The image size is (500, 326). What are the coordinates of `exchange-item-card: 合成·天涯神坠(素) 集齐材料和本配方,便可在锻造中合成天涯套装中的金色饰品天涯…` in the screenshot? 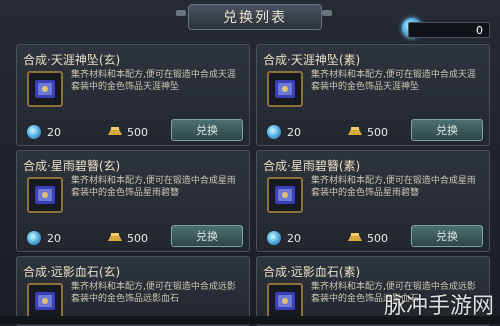 It's located at (373, 95).